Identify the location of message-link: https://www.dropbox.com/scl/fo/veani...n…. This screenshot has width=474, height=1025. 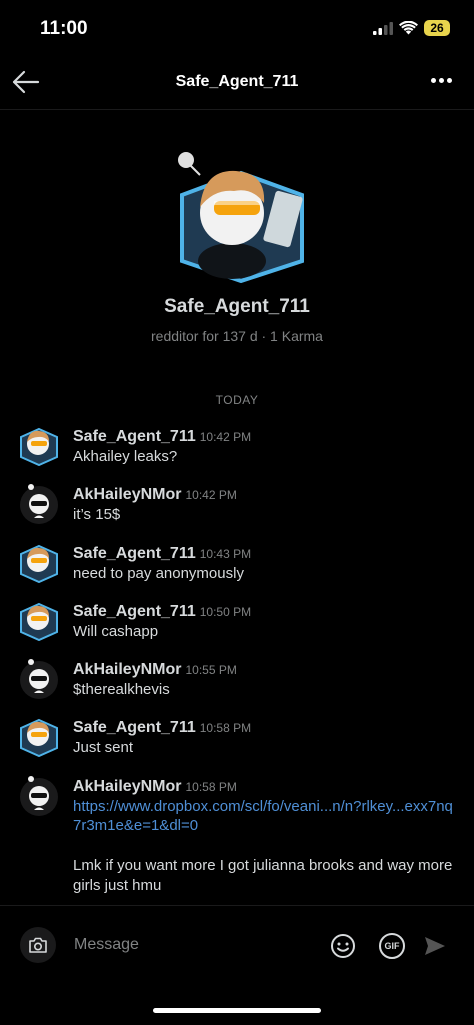
(265, 816).